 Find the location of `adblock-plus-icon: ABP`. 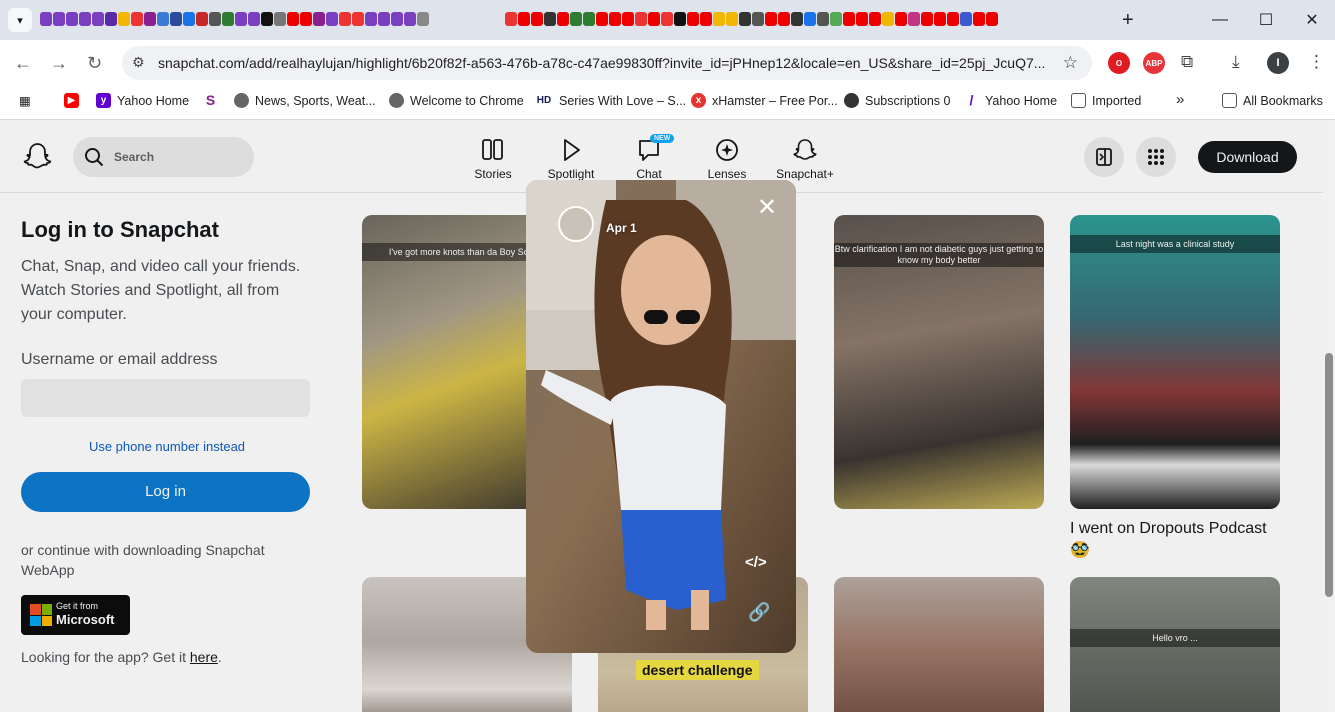

adblock-plus-icon: ABP is located at coordinates (1154, 63).